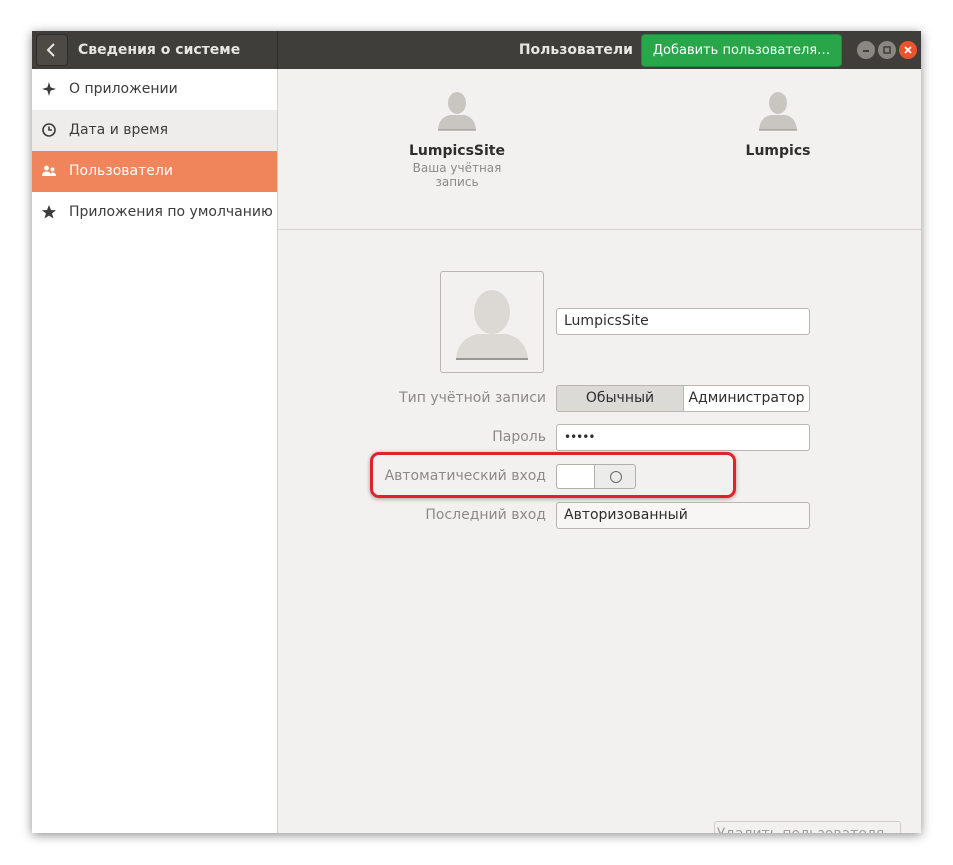 This screenshot has width=953, height=865. I want to click on account-strip-divider, so click(599, 229).